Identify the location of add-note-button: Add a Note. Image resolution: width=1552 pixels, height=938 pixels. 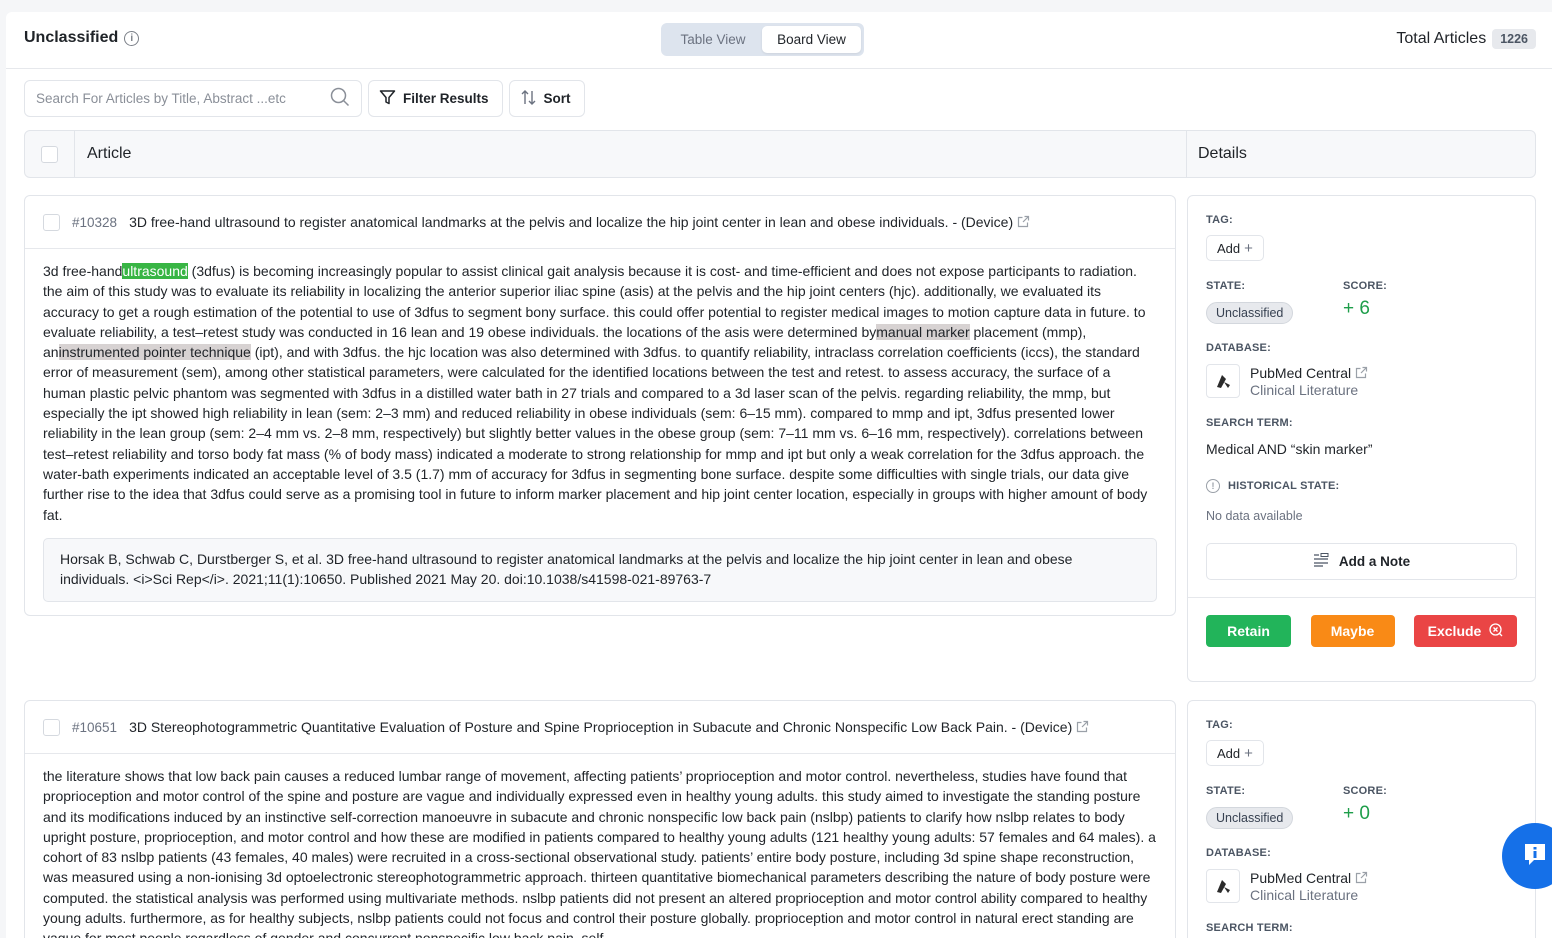
(1361, 561).